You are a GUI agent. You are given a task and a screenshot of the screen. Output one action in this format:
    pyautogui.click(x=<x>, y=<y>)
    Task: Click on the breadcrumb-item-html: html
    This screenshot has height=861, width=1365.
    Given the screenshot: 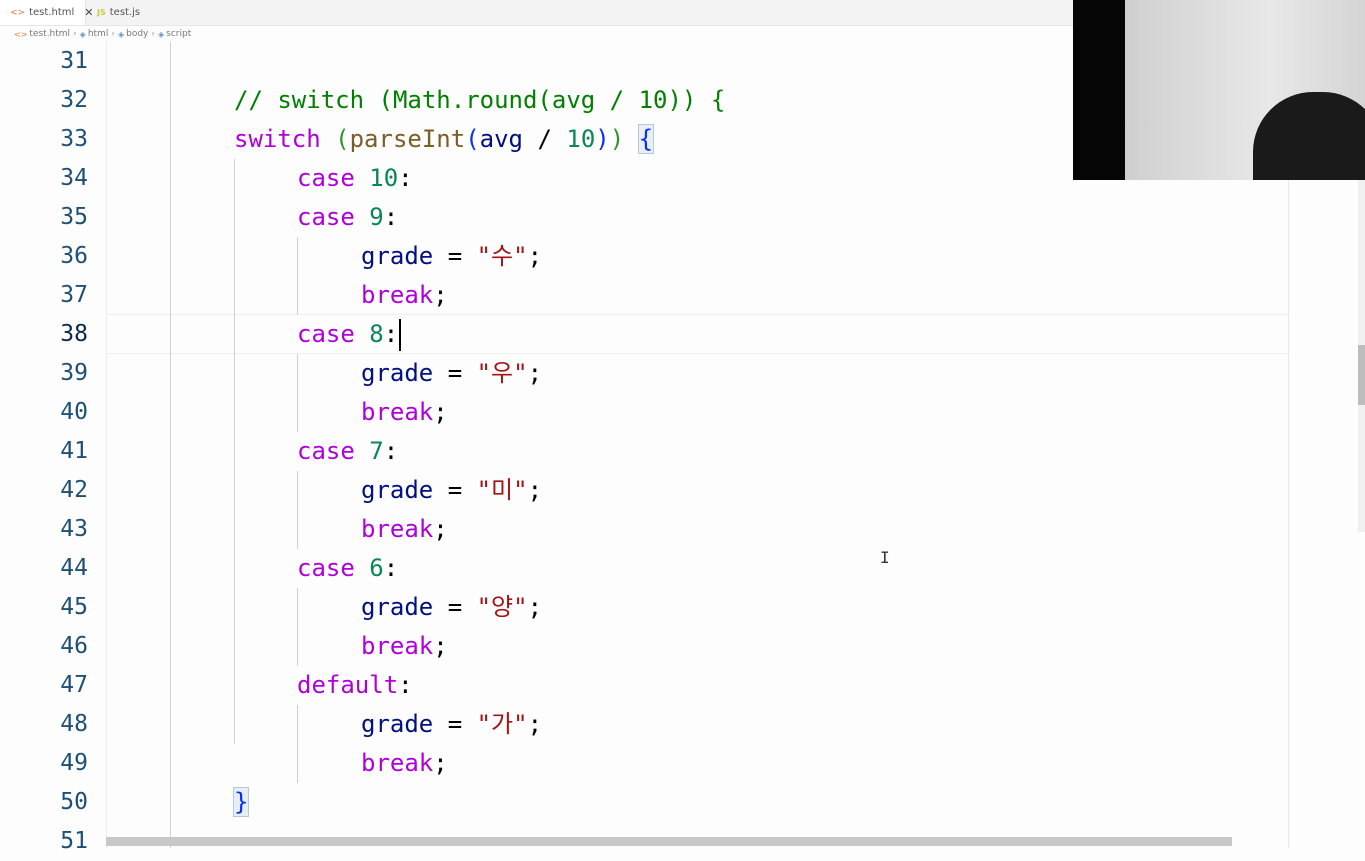 What is the action you would take?
    pyautogui.click(x=98, y=34)
    